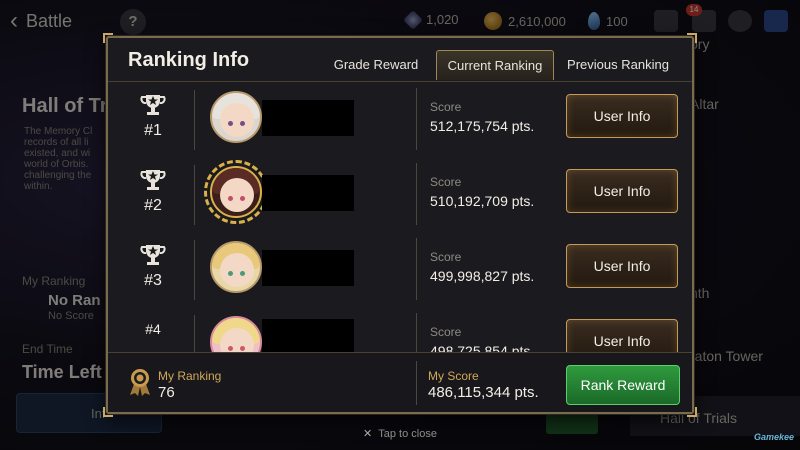 The width and height of the screenshot is (800, 450). What do you see at coordinates (618, 65) in the screenshot?
I see `tab-previous-ranking: Previous Ranking` at bounding box center [618, 65].